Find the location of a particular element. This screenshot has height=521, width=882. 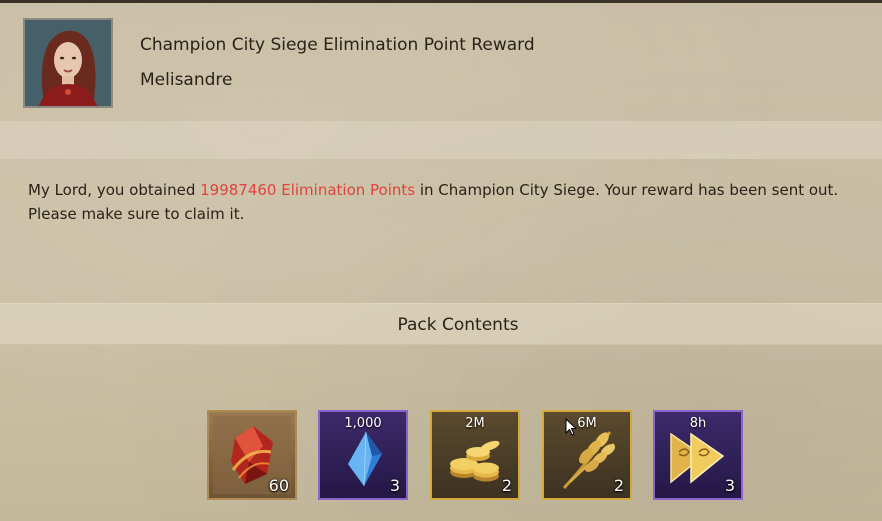

pack-contents-header: Pack Contents is located at coordinates (441, 324).